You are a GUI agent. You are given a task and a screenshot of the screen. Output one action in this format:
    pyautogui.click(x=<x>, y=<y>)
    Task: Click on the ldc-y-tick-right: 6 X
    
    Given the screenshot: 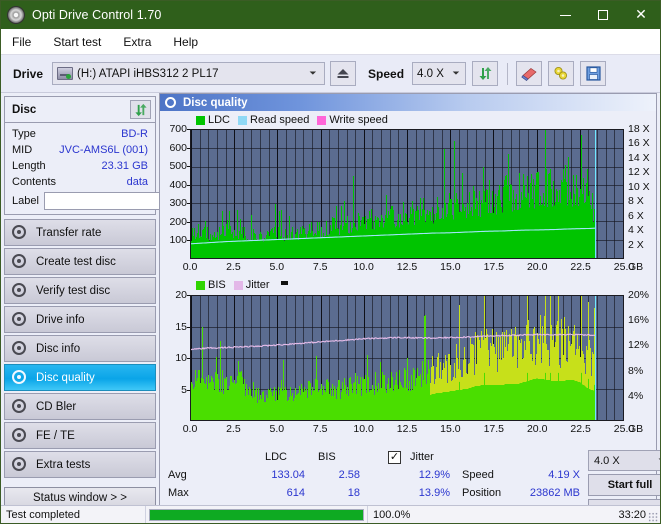 What is the action you would take?
    pyautogui.click(x=636, y=215)
    